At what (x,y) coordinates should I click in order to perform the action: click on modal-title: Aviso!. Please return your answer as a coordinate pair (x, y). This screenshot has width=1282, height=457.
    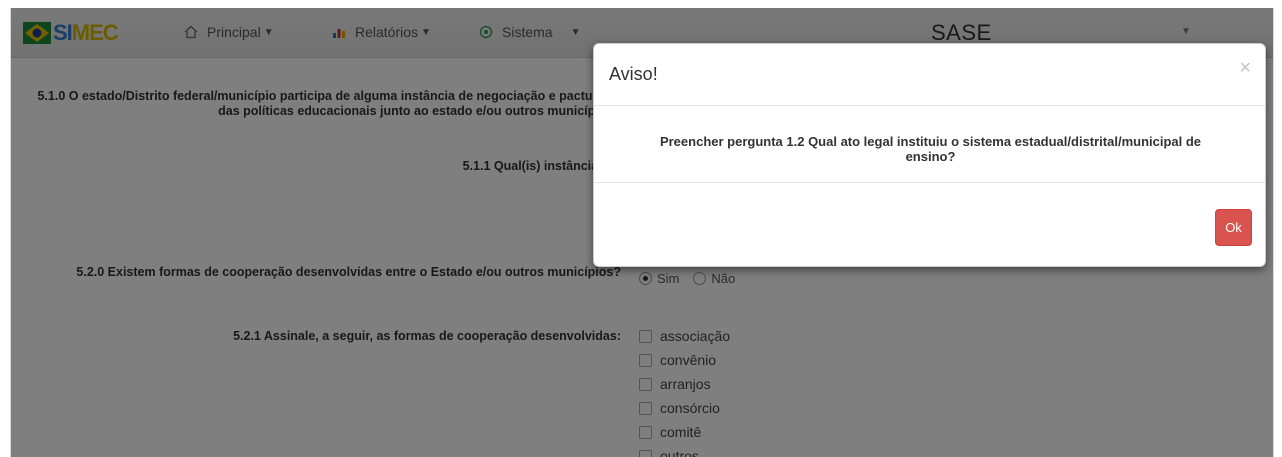
    Looking at the image, I should click on (633, 74).